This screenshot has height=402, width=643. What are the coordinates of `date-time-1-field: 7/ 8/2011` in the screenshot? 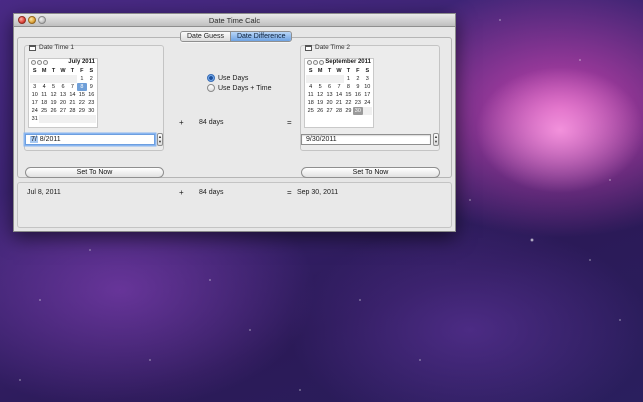 It's located at (90, 139).